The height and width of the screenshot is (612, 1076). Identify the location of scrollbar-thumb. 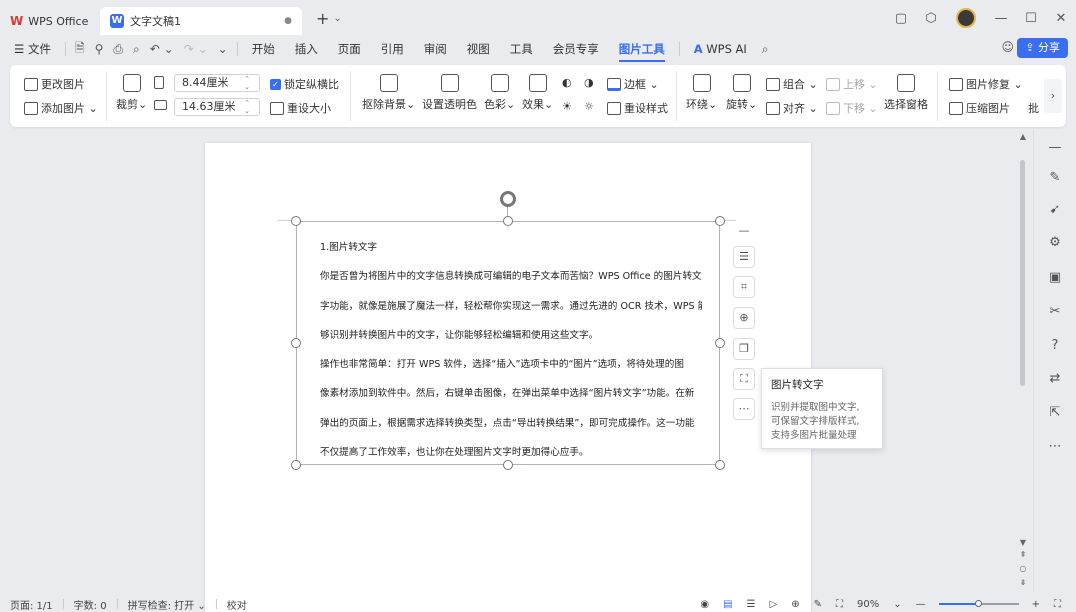
(1022, 273).